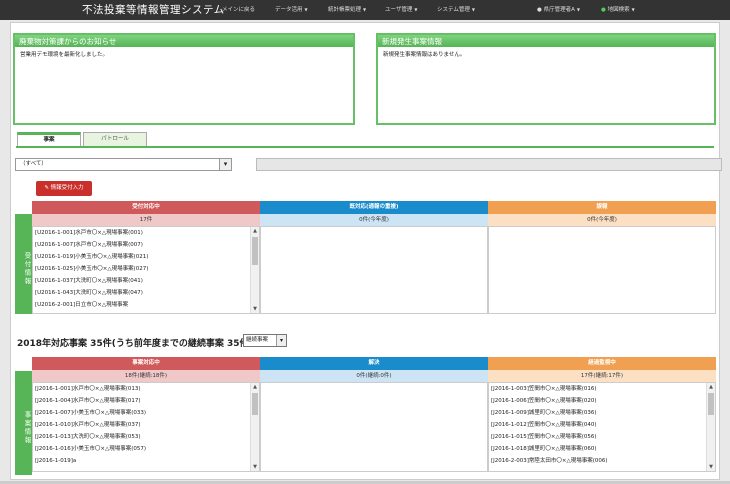  I want to click on edit-icon: ✎, so click(46, 188).